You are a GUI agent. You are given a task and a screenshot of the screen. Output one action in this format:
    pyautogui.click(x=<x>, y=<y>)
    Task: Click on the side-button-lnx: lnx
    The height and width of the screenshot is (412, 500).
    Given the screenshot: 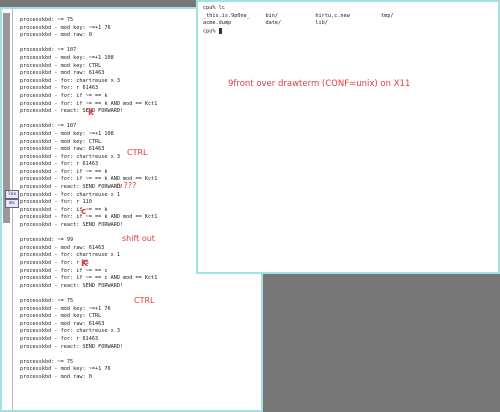 What is the action you would take?
    pyautogui.click(x=12, y=194)
    